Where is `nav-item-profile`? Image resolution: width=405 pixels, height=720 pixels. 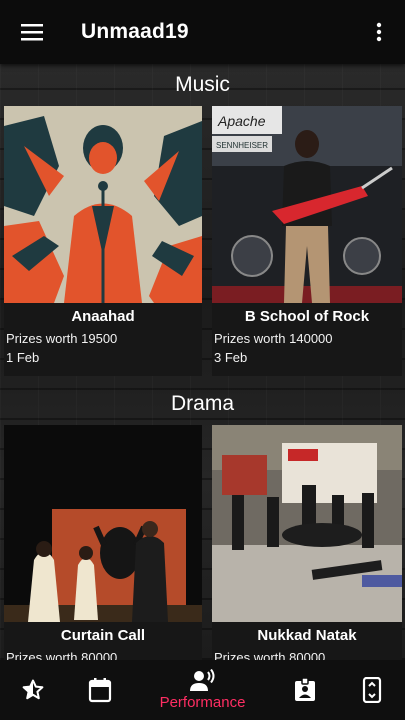
nav-item-profile is located at coordinates (305, 690).